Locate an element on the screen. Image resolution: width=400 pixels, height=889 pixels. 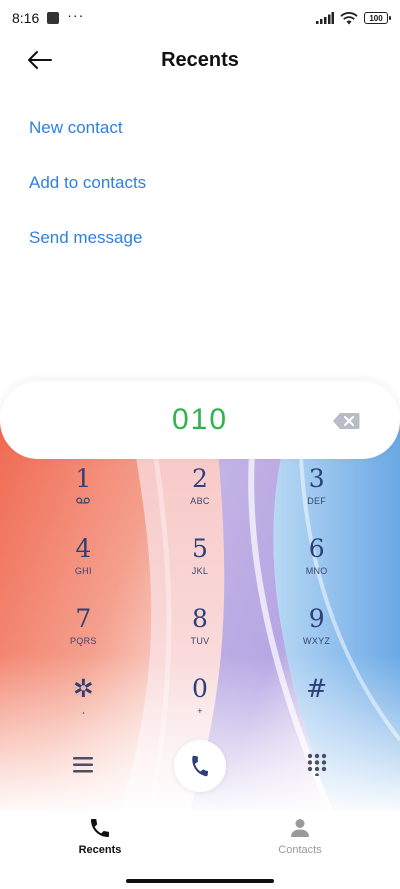
key-digit: 8 is located at coordinates (200, 618).